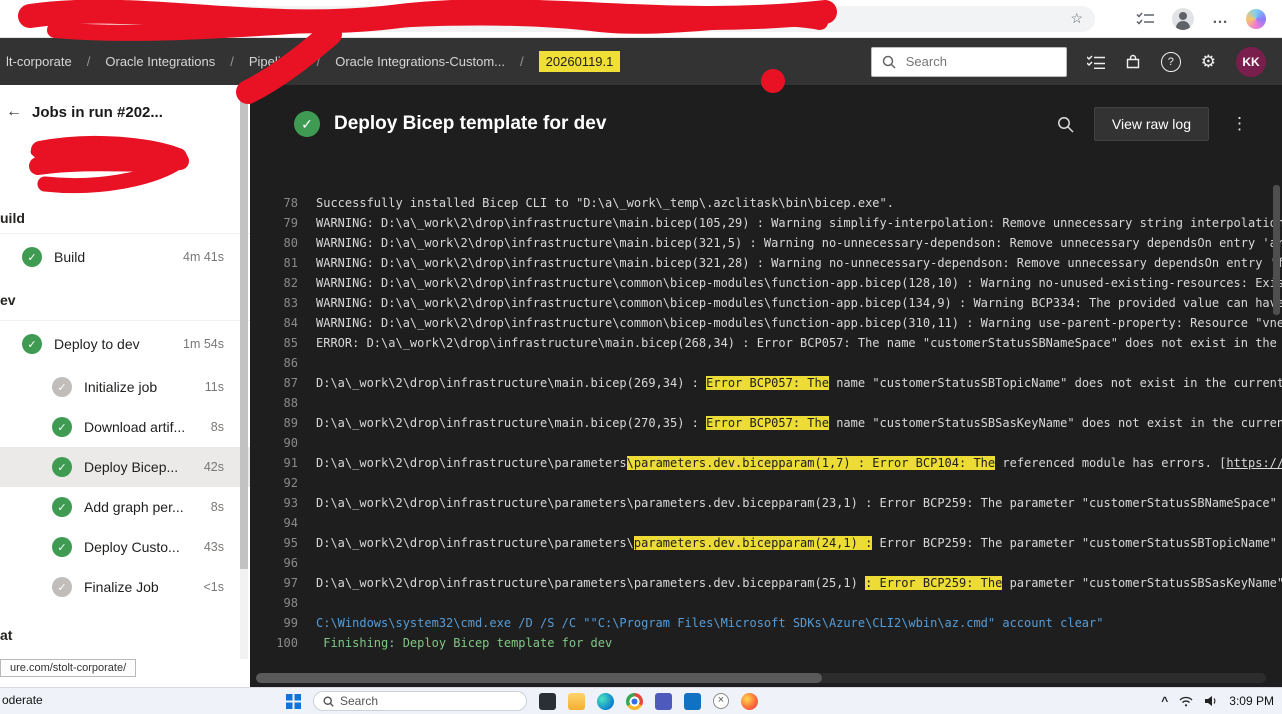 The width and height of the screenshot is (1282, 714). Describe the element at coordinates (160, 61) in the screenshot. I see `breadcrumb-item: Oracle Integrations` at that location.